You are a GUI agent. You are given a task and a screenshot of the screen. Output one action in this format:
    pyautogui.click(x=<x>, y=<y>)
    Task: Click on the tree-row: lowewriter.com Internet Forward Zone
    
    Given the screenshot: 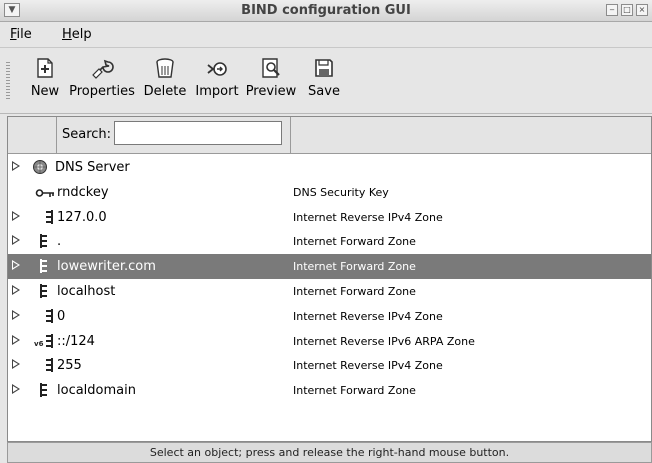 What is the action you would take?
    pyautogui.click(x=329, y=267)
    